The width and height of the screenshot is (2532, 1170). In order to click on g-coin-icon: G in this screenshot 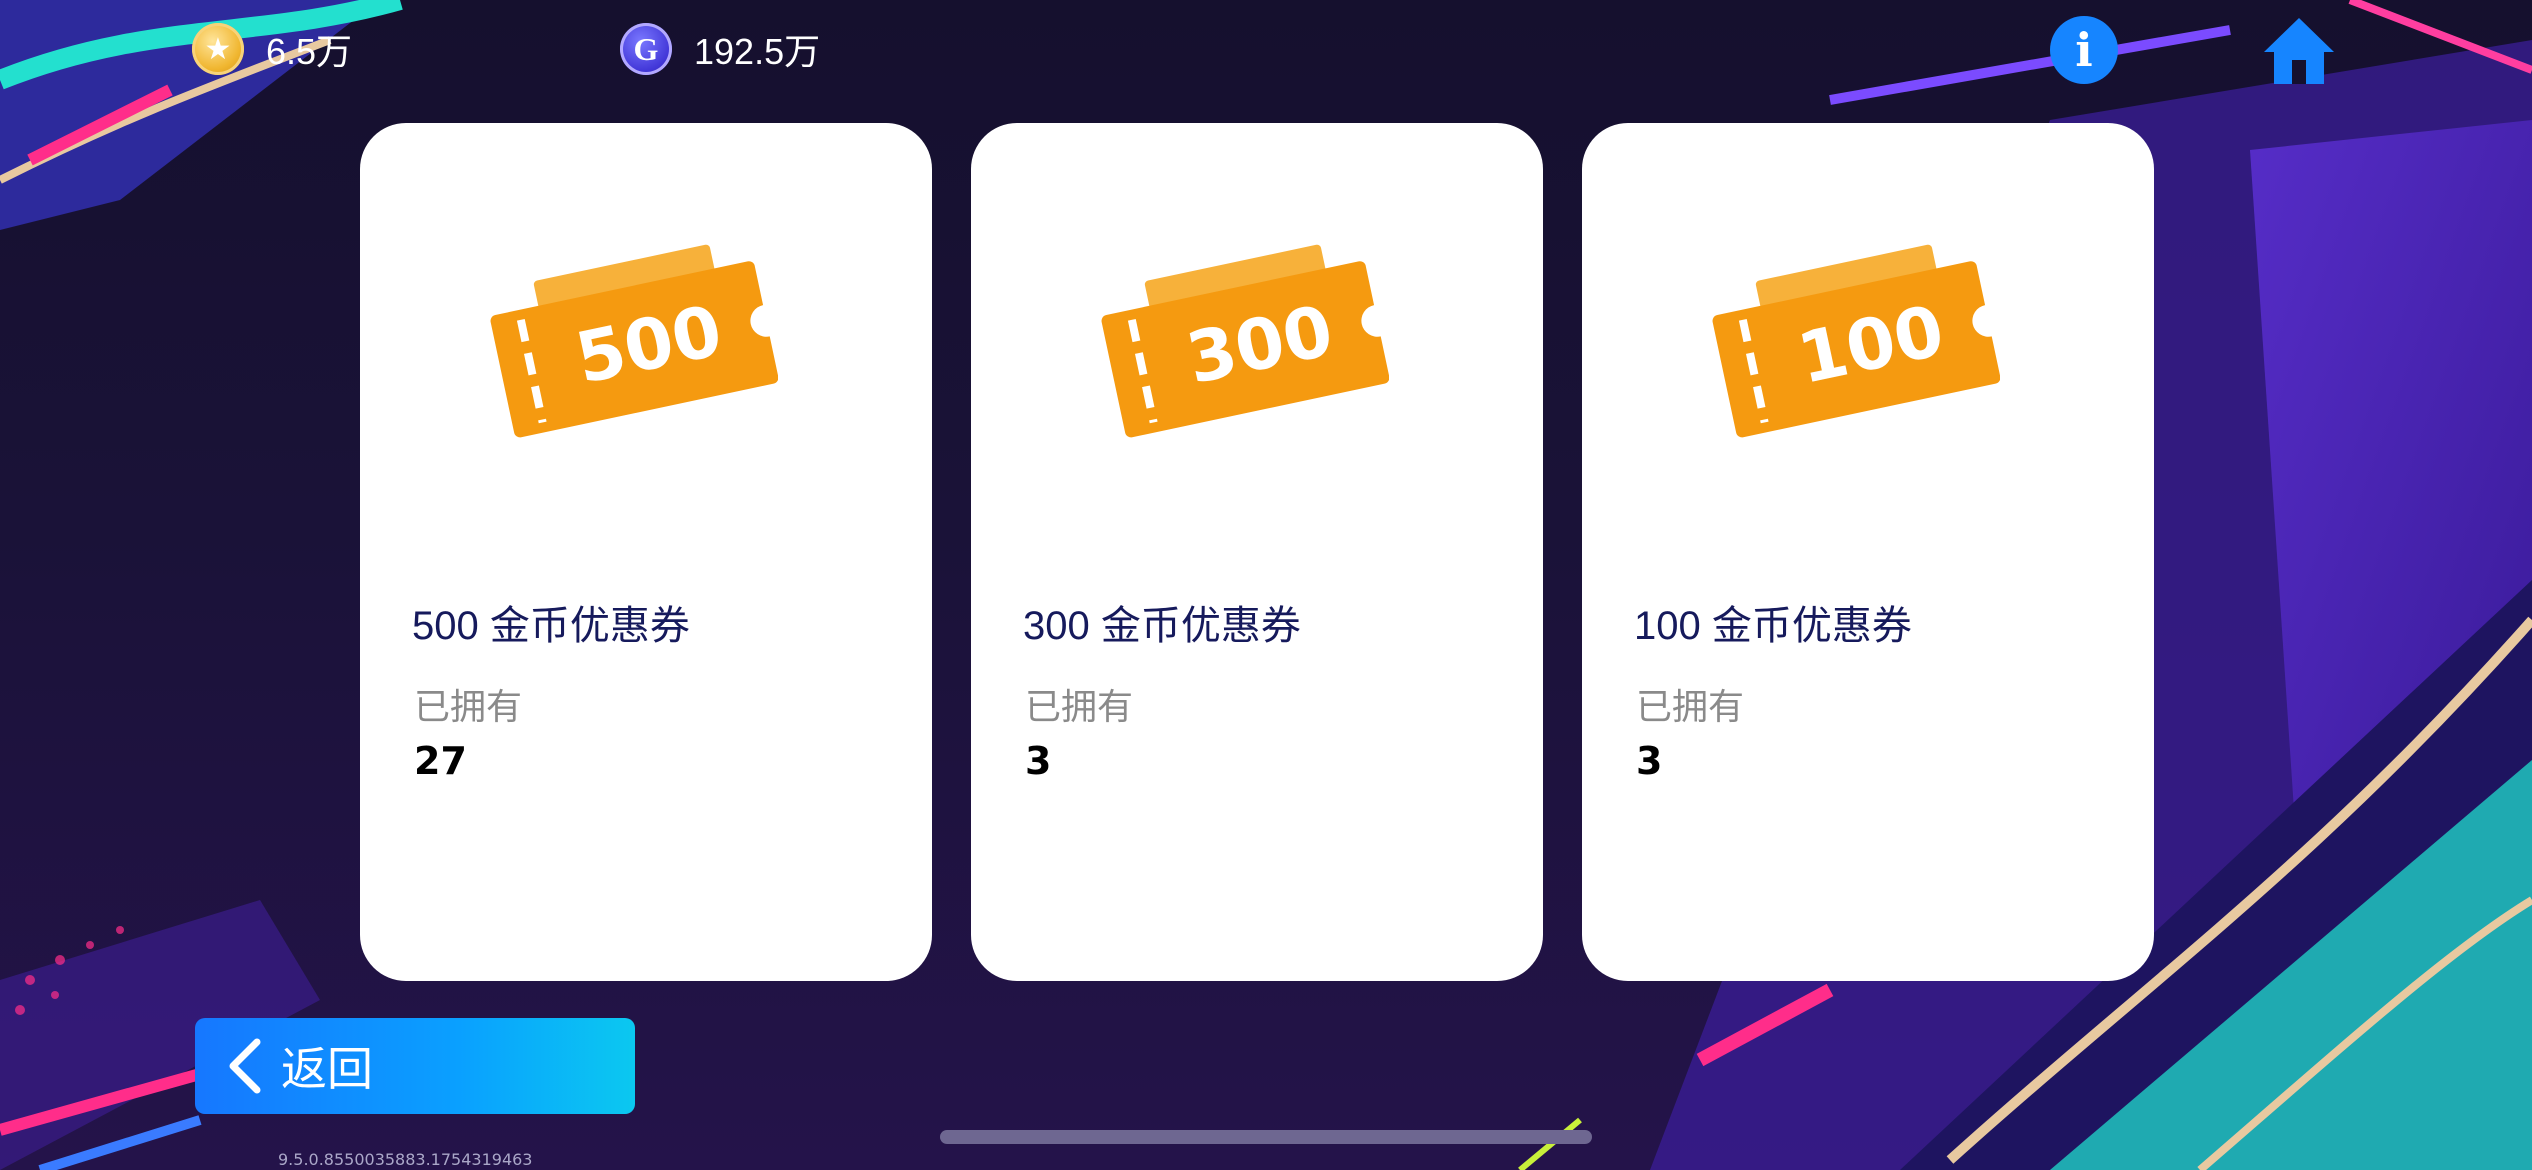, I will do `click(646, 49)`.